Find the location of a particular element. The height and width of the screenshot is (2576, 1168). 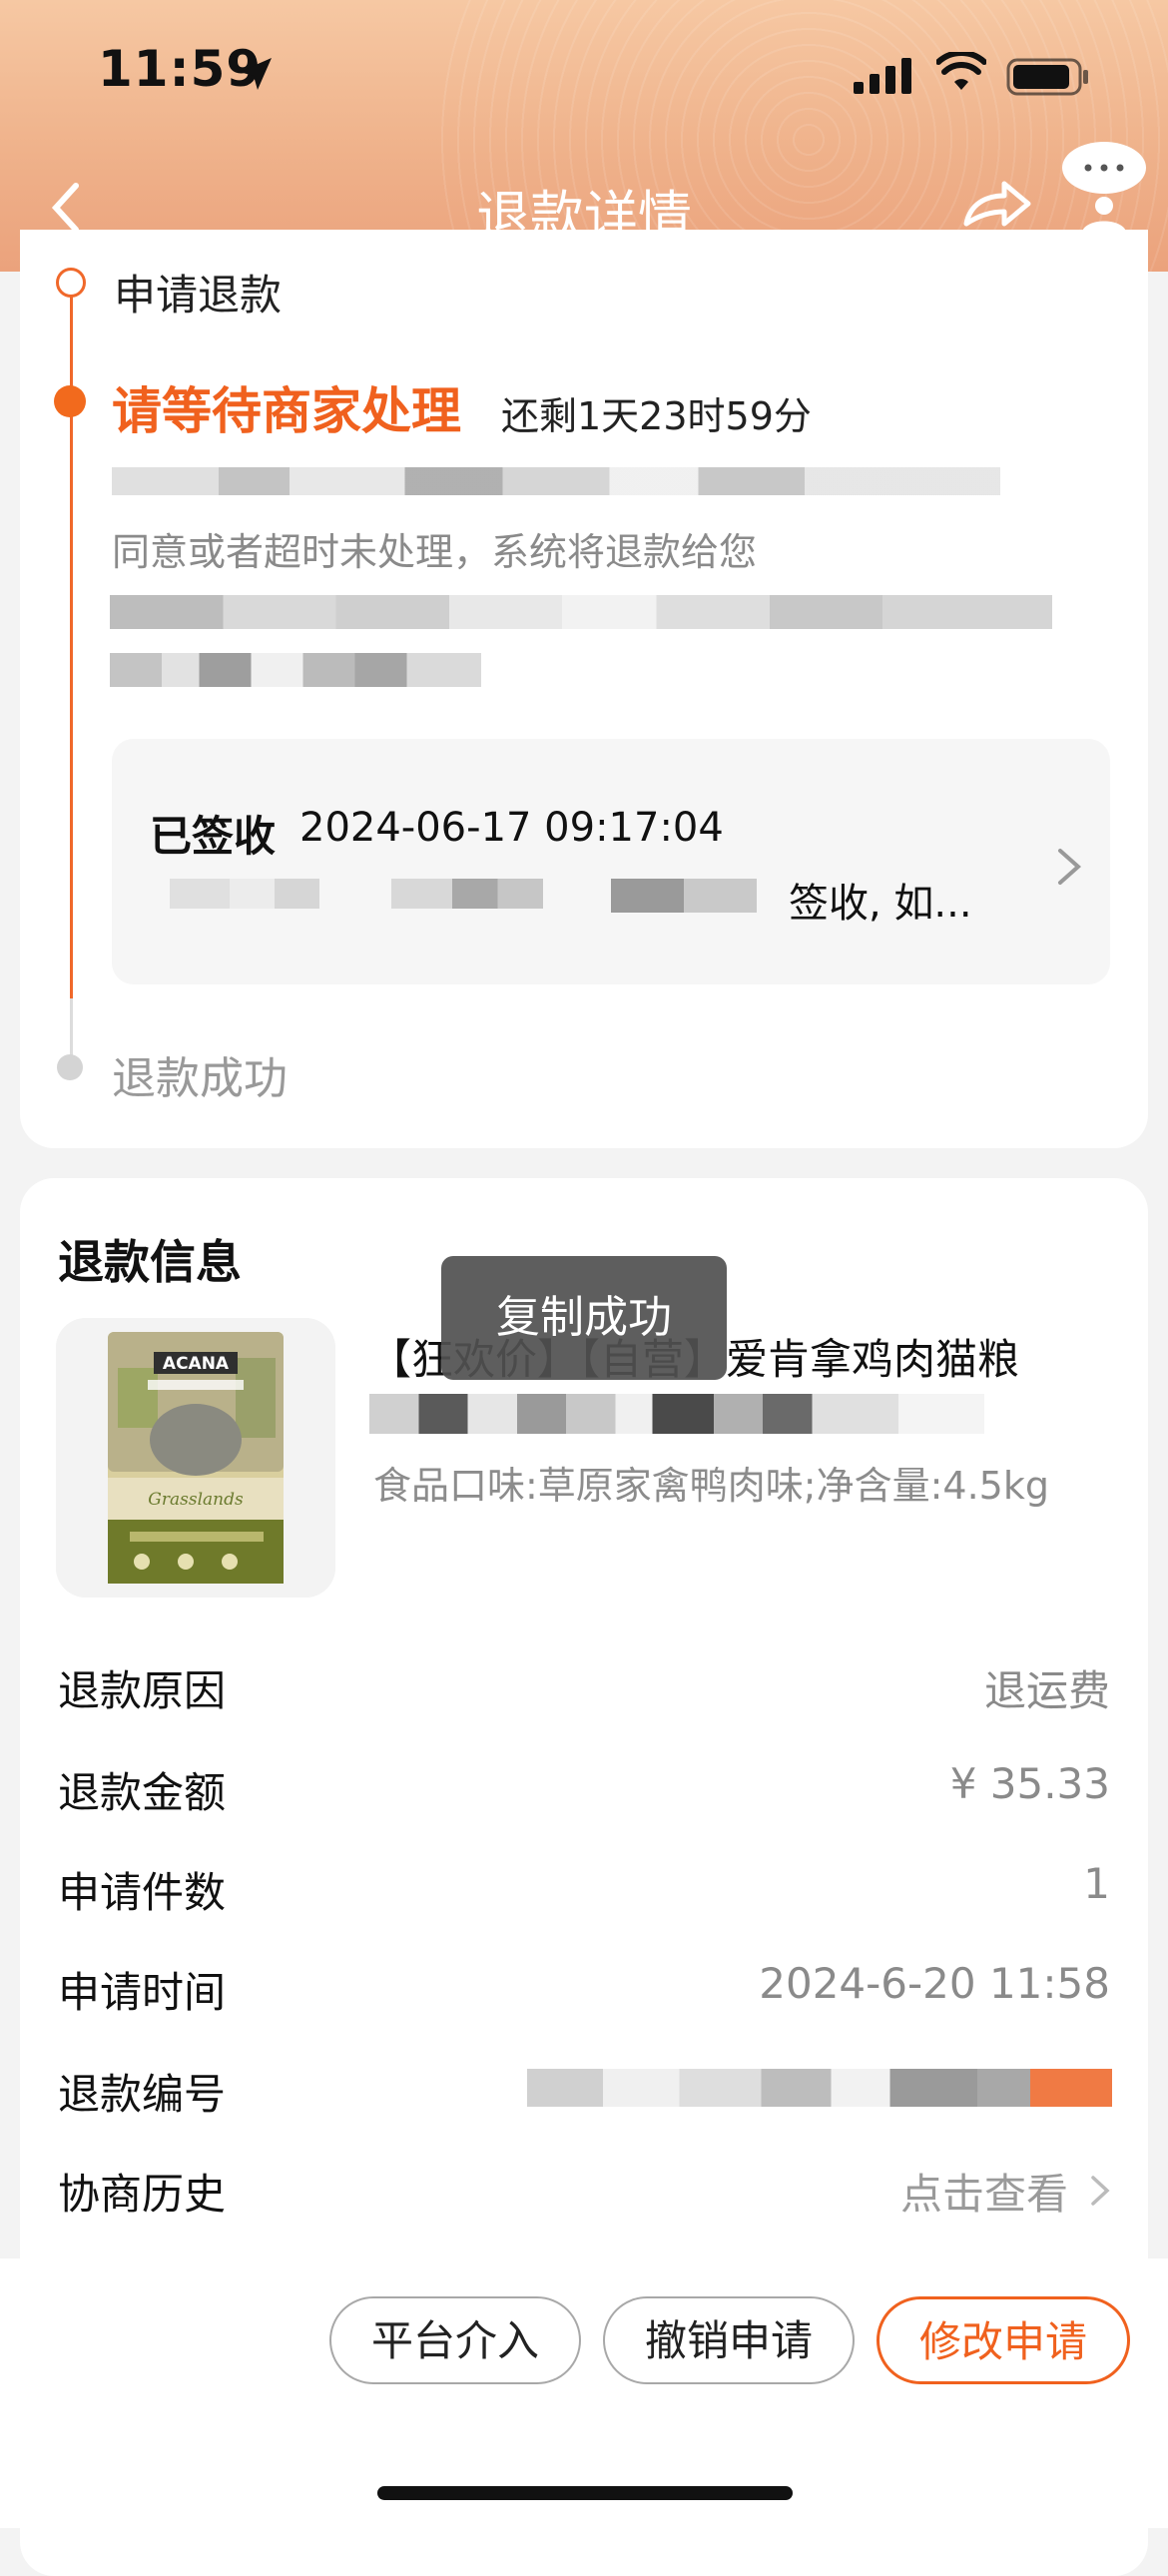

platform-intervene-button: 平台介入 is located at coordinates (455, 2340).